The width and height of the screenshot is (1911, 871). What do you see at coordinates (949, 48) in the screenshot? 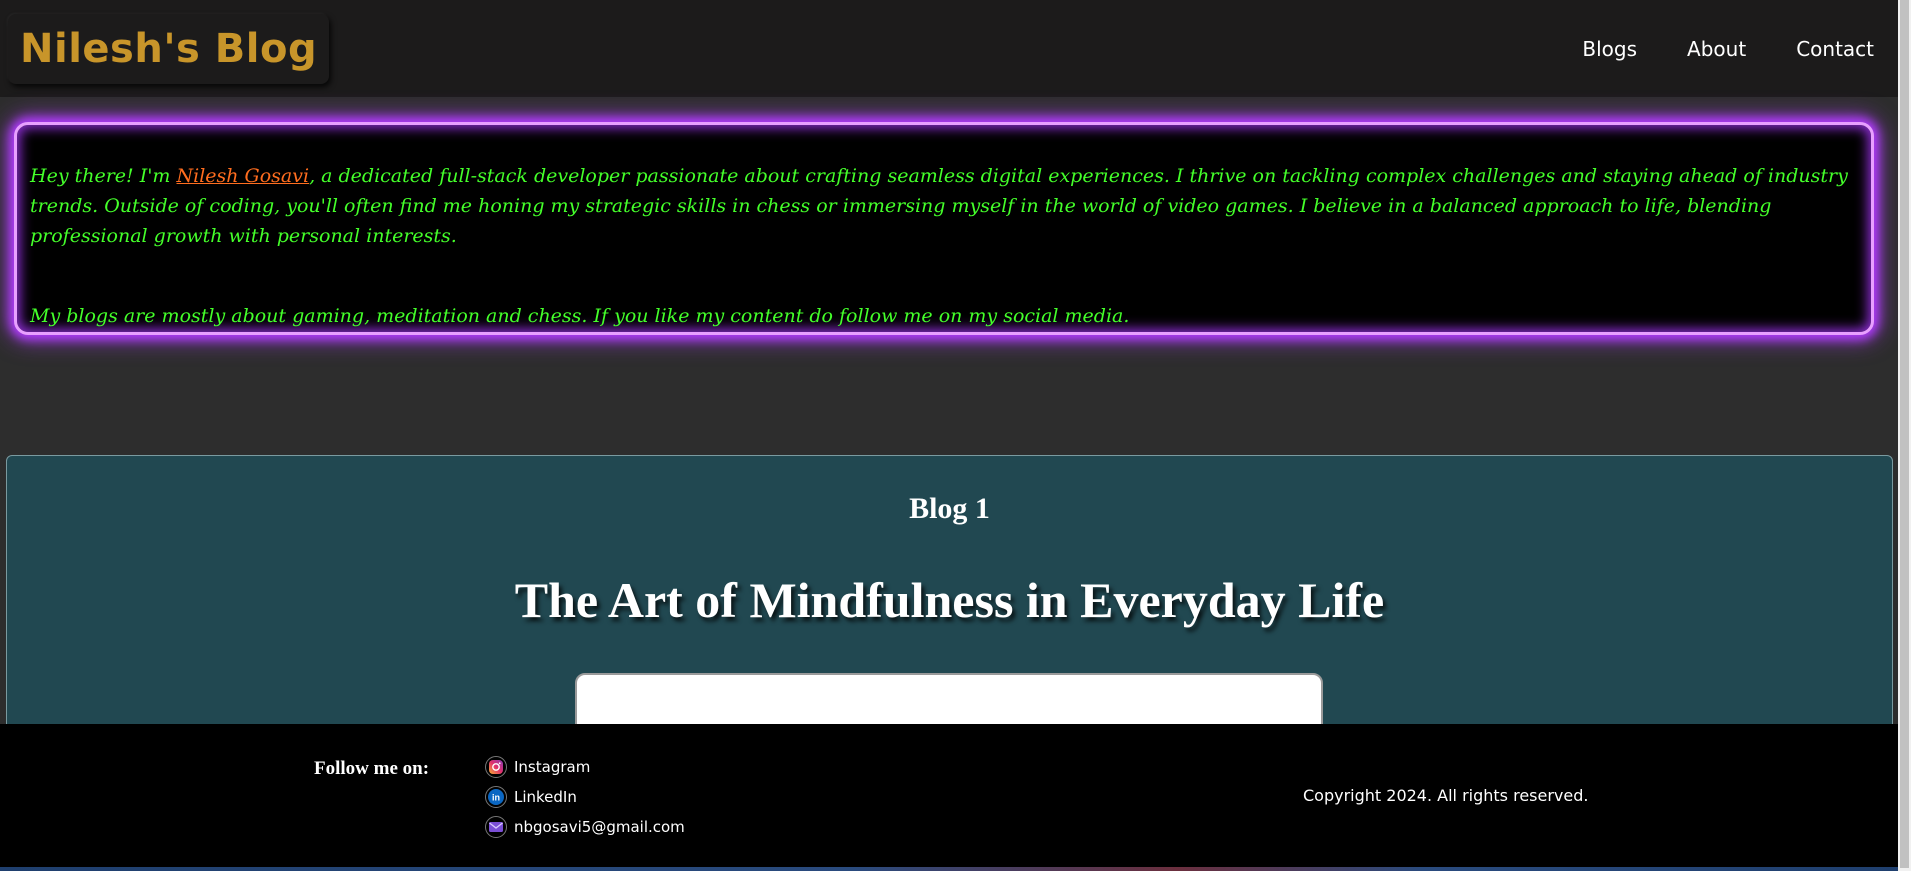
I see `site-header: Nilesh's Blog Blogs About Contact` at bounding box center [949, 48].